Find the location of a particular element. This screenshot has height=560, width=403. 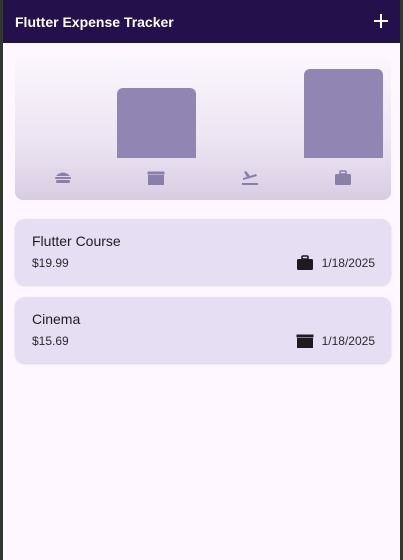

expense-title: Flutter Course is located at coordinates (76, 241).